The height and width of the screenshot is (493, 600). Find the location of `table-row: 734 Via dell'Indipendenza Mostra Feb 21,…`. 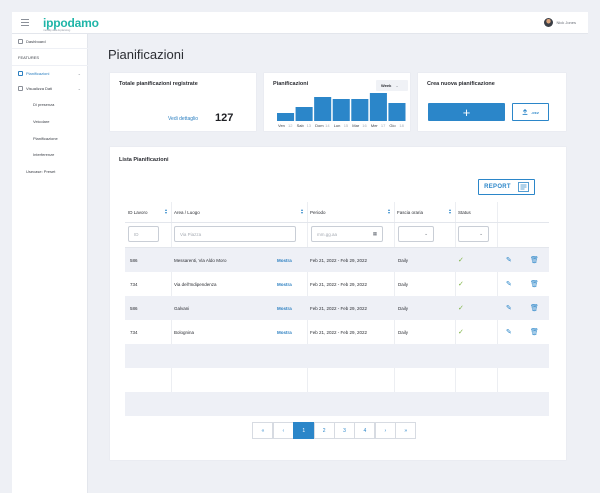

table-row: 734 Via dell'Indipendenza Mostra Feb 21,… is located at coordinates (337, 284).